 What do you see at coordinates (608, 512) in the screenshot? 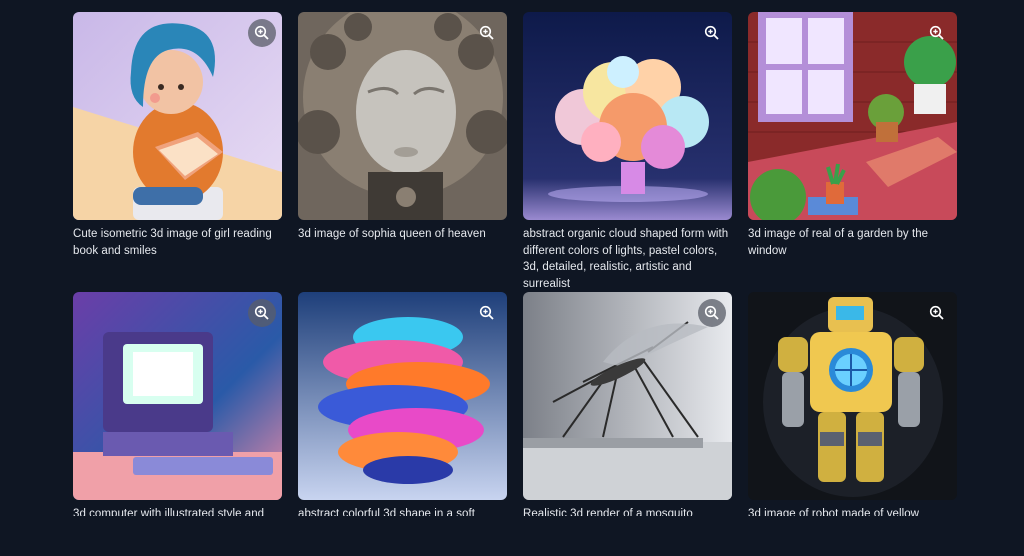
I see `card-caption: Realistic 3d render of a mosquito` at bounding box center [608, 512].